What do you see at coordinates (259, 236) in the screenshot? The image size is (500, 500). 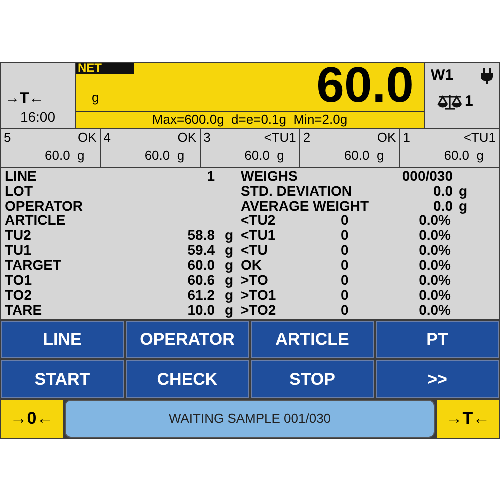 I see `count-label: <TU1` at bounding box center [259, 236].